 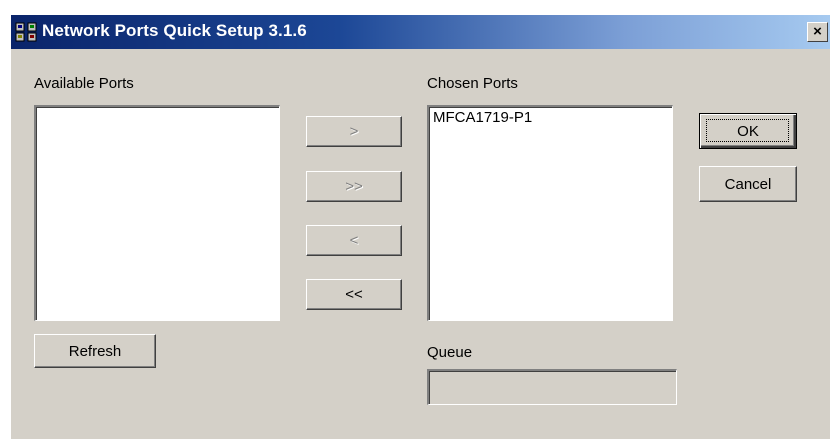 I want to click on available-ports-label: Available Ports, so click(x=84, y=83).